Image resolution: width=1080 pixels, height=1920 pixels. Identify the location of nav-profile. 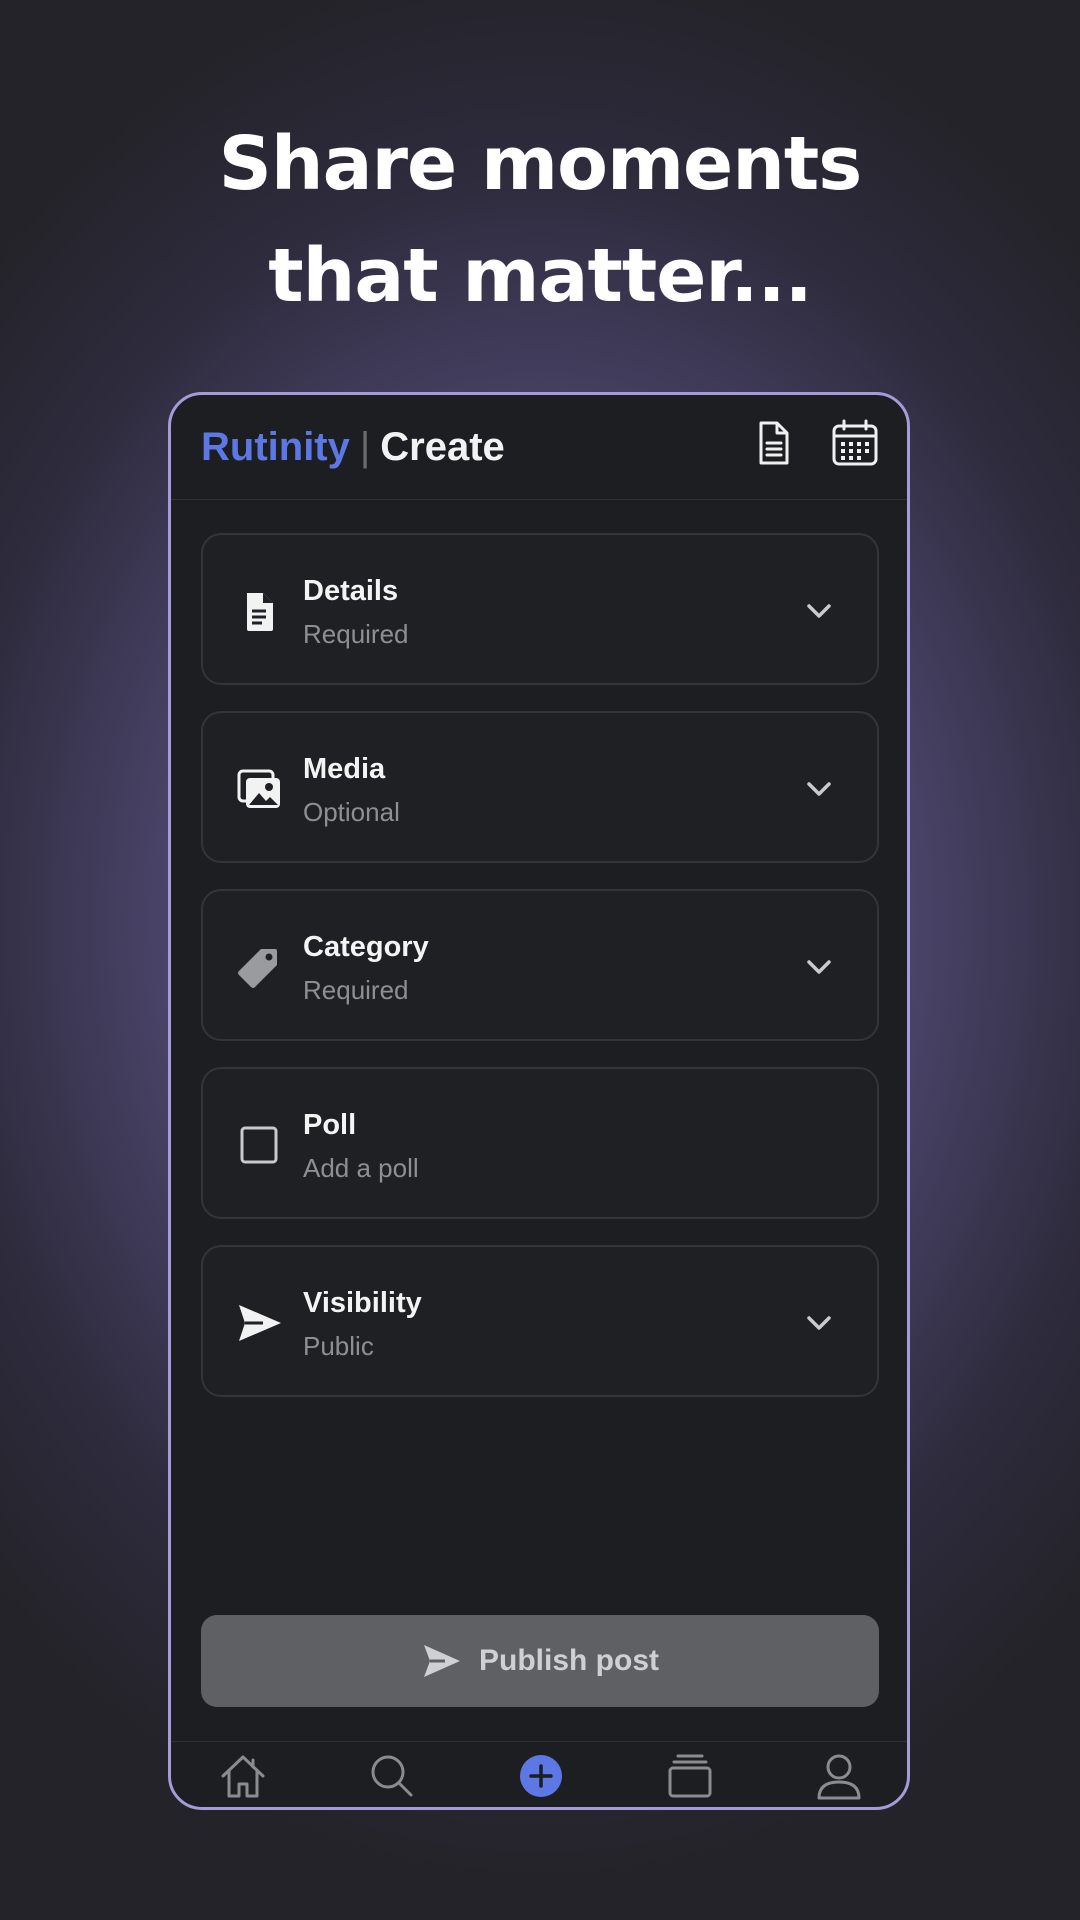
(839, 1776).